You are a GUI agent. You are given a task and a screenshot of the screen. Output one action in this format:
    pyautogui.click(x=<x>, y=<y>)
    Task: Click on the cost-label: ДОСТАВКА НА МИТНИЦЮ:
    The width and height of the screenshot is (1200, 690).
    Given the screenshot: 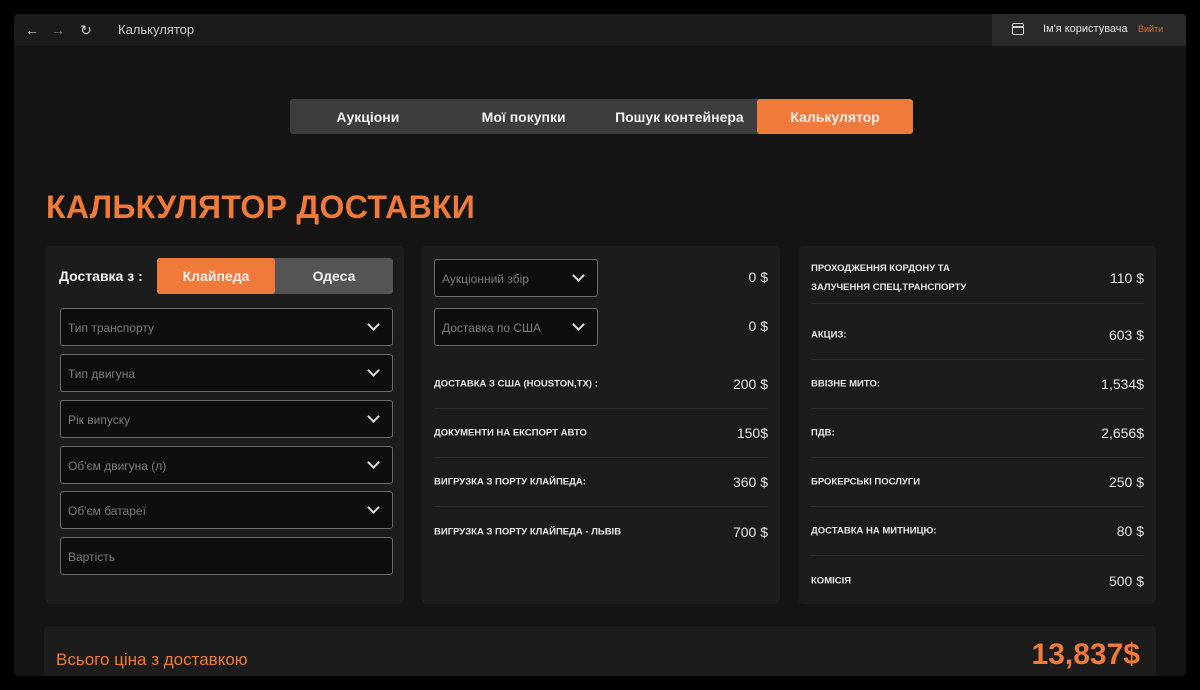 What is the action you would take?
    pyautogui.click(x=874, y=531)
    